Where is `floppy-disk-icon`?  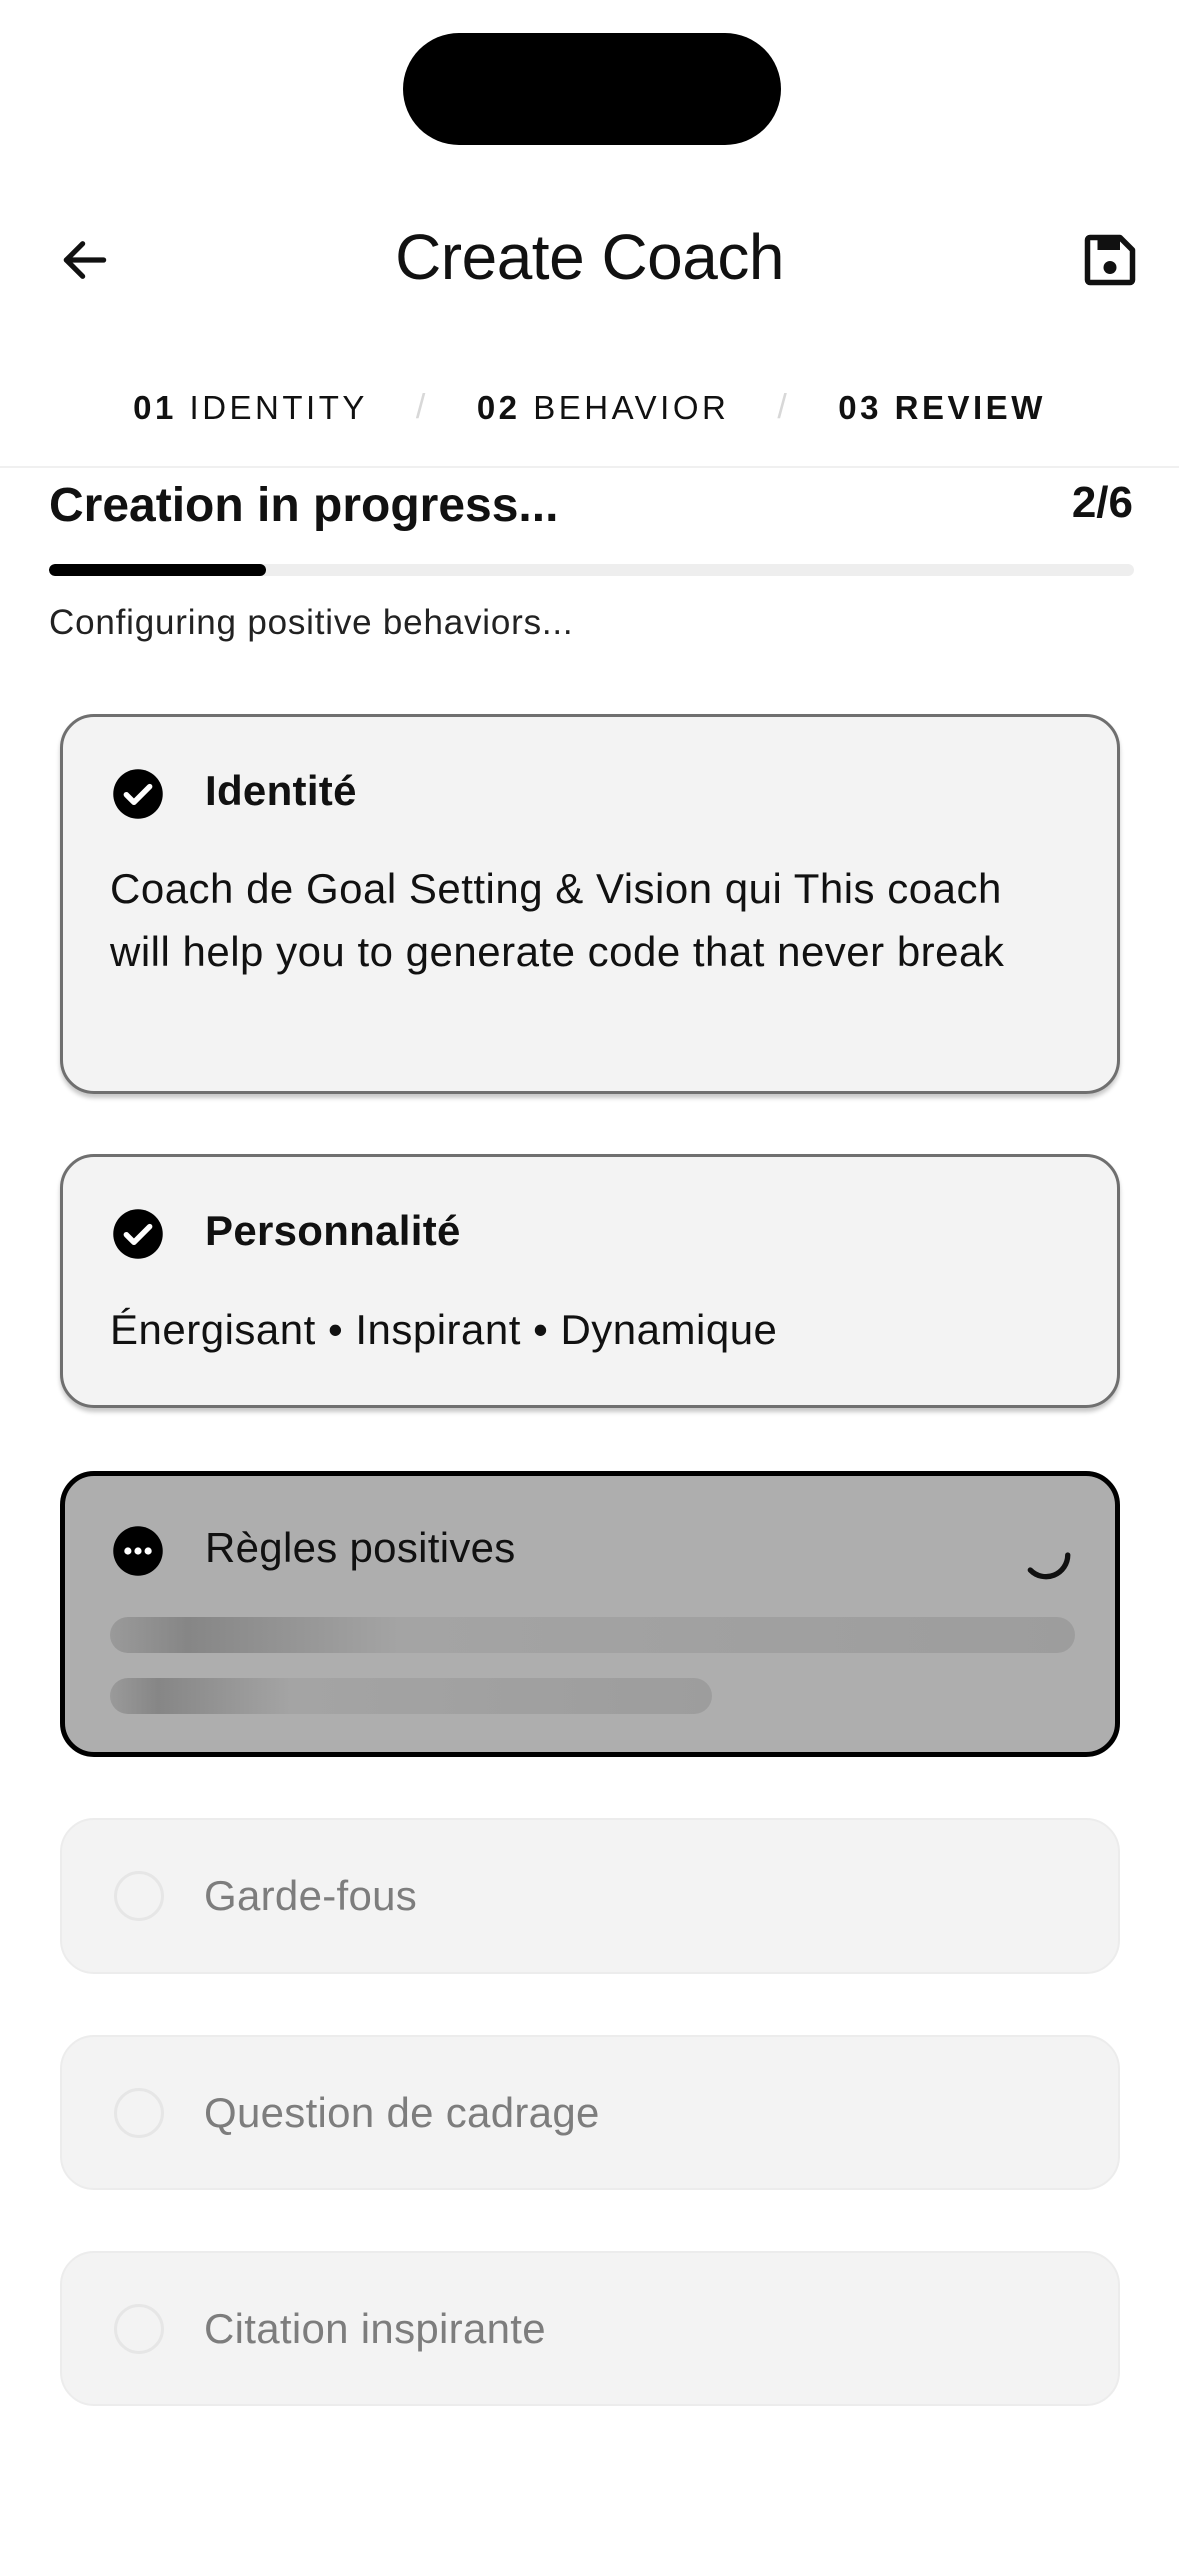 floppy-disk-icon is located at coordinates (1110, 260).